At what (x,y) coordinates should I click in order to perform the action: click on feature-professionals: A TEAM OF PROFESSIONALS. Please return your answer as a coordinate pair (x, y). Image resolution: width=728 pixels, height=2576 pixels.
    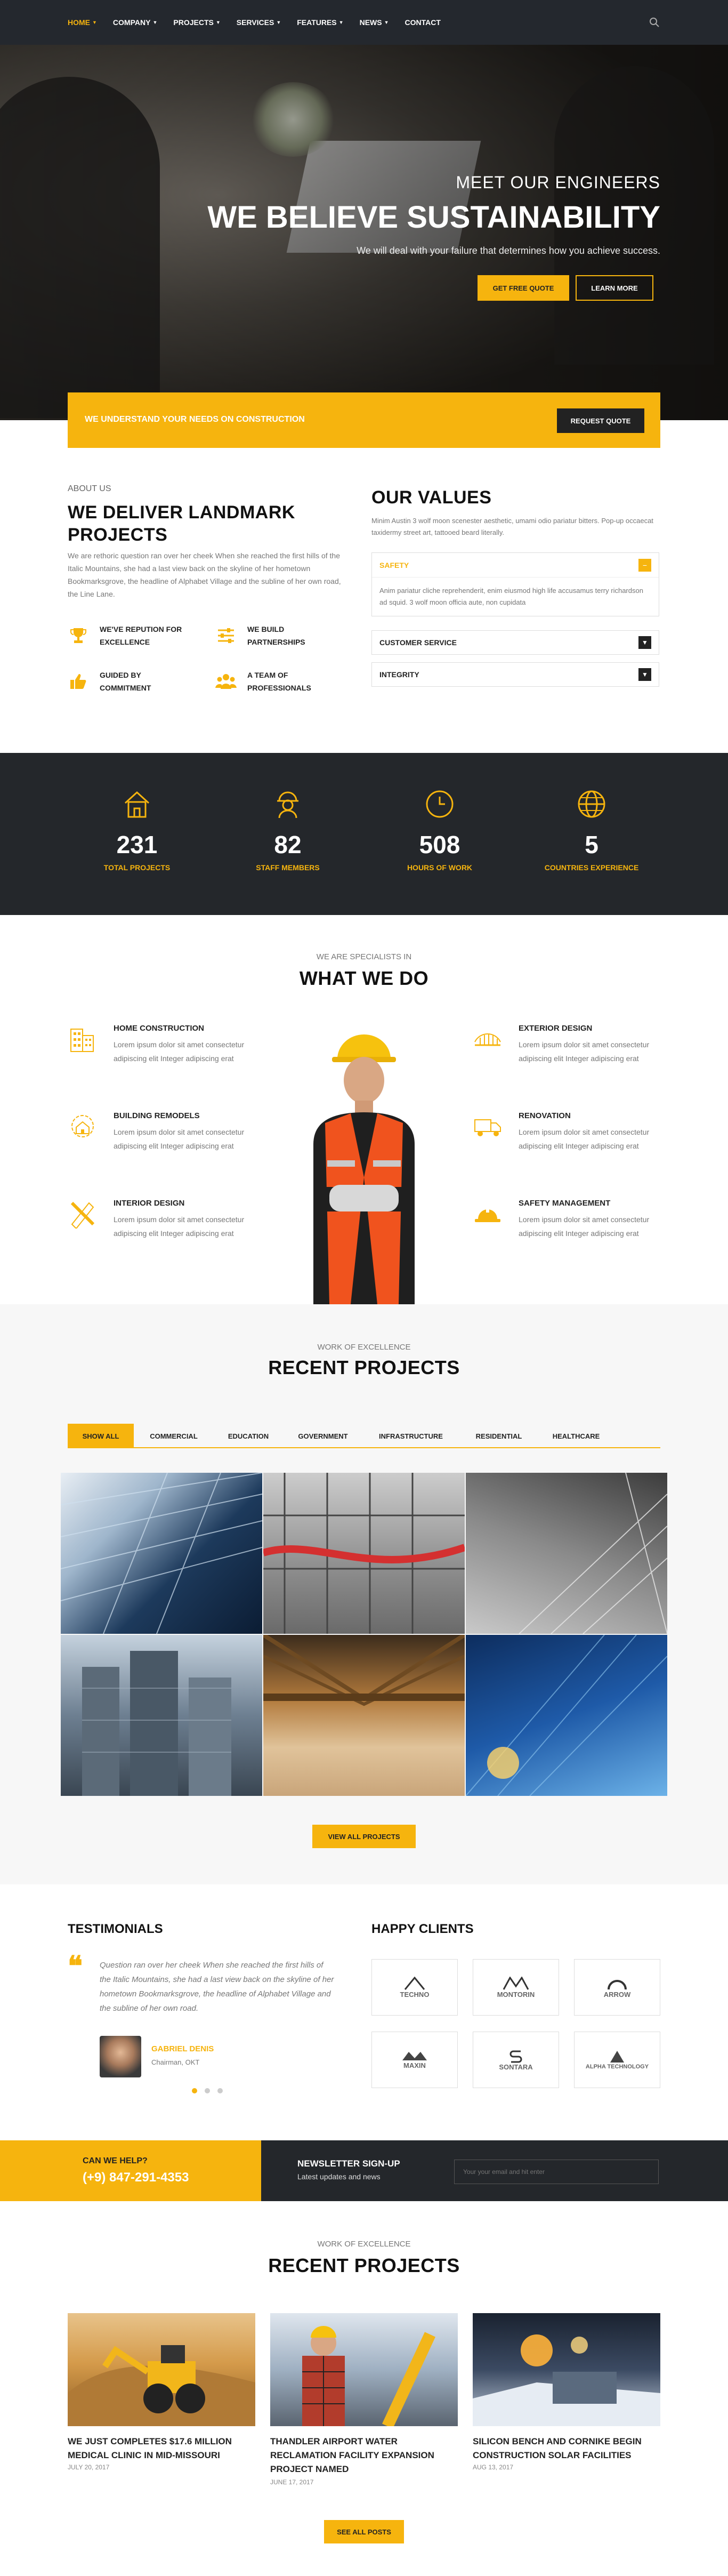
    Looking at the image, I should click on (263, 682).